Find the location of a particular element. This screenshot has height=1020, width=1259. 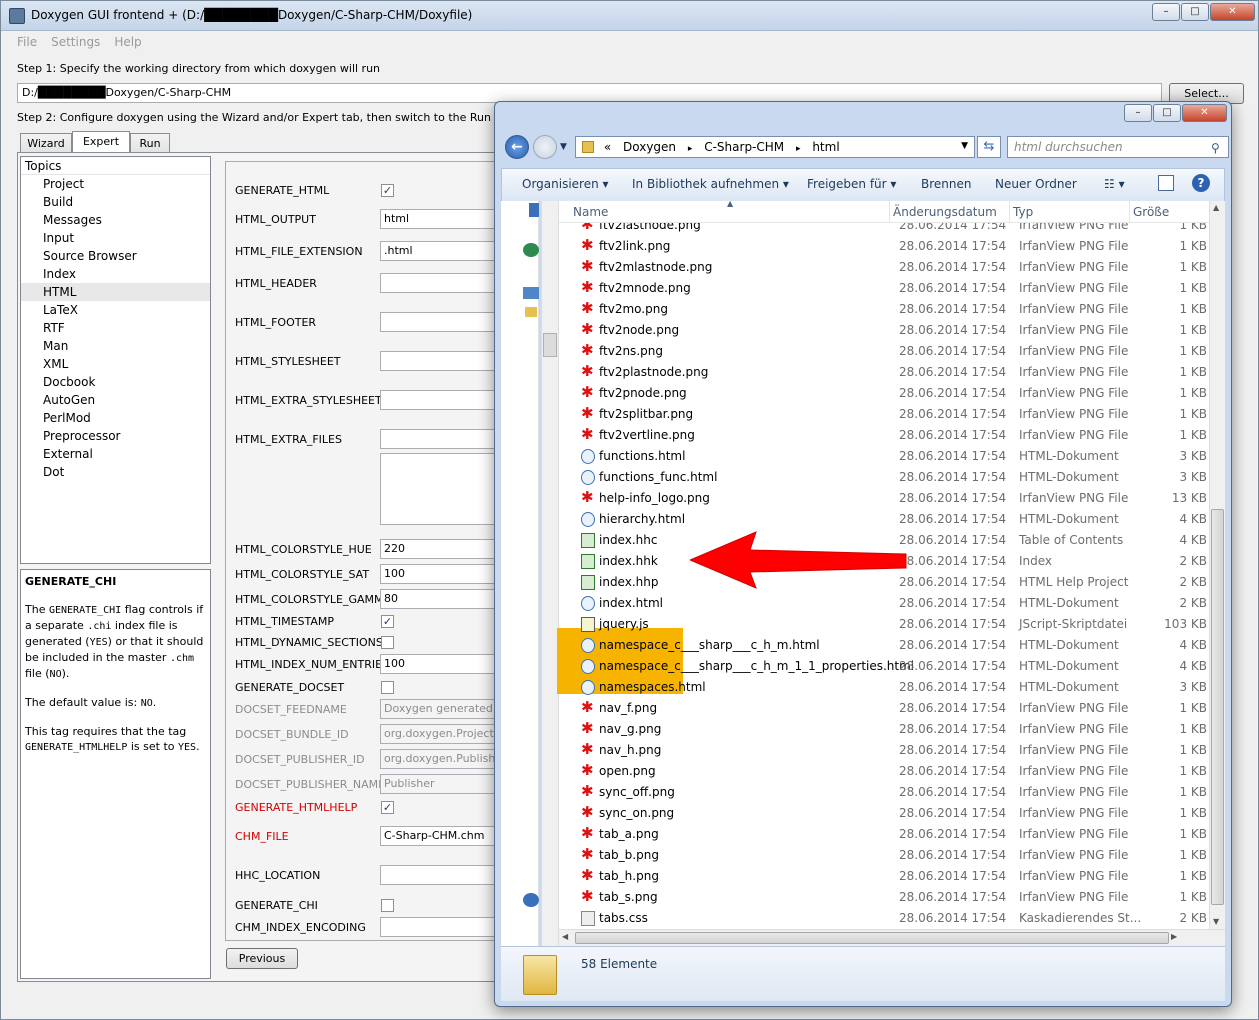

network-icon is located at coordinates (531, 250).